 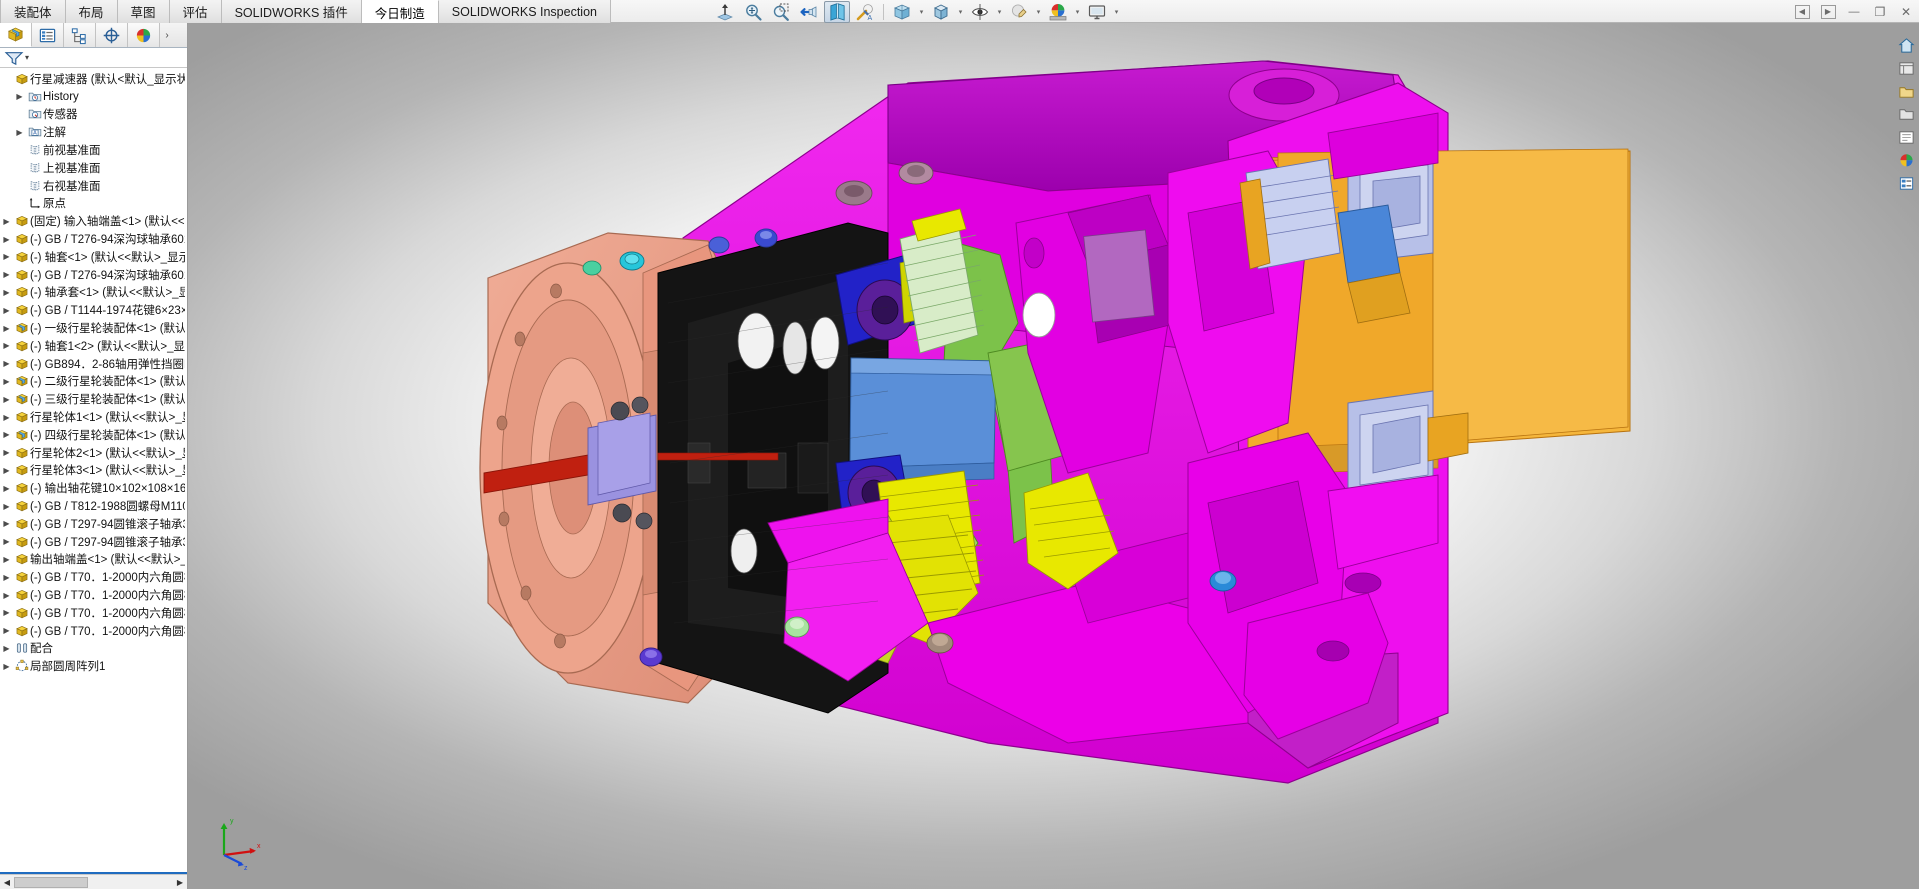 What do you see at coordinates (400, 11) in the screenshot?
I see `tab-mbd: 今日制造` at bounding box center [400, 11].